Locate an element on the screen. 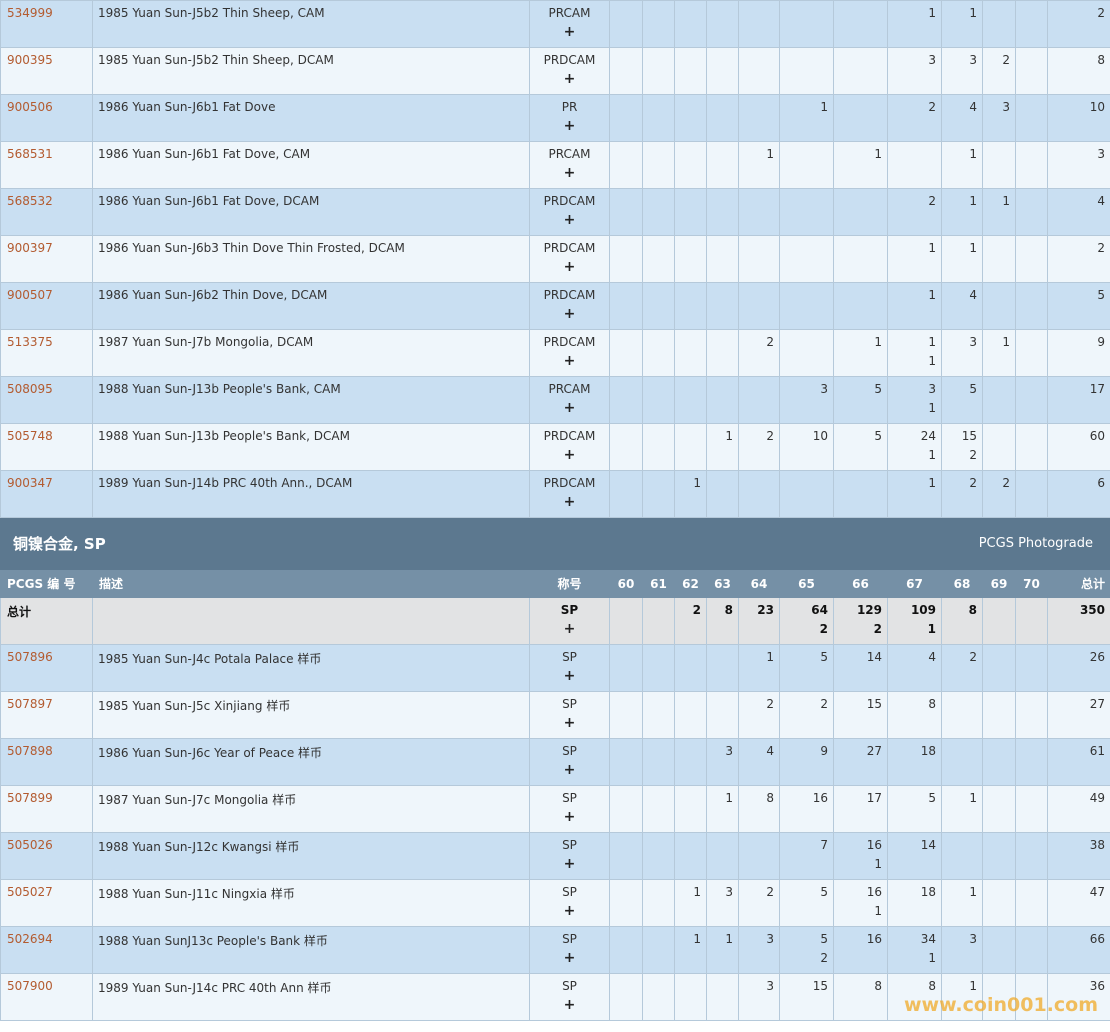 The image size is (1110, 1032). pcgs-number-link: 900347 is located at coordinates (46, 494).